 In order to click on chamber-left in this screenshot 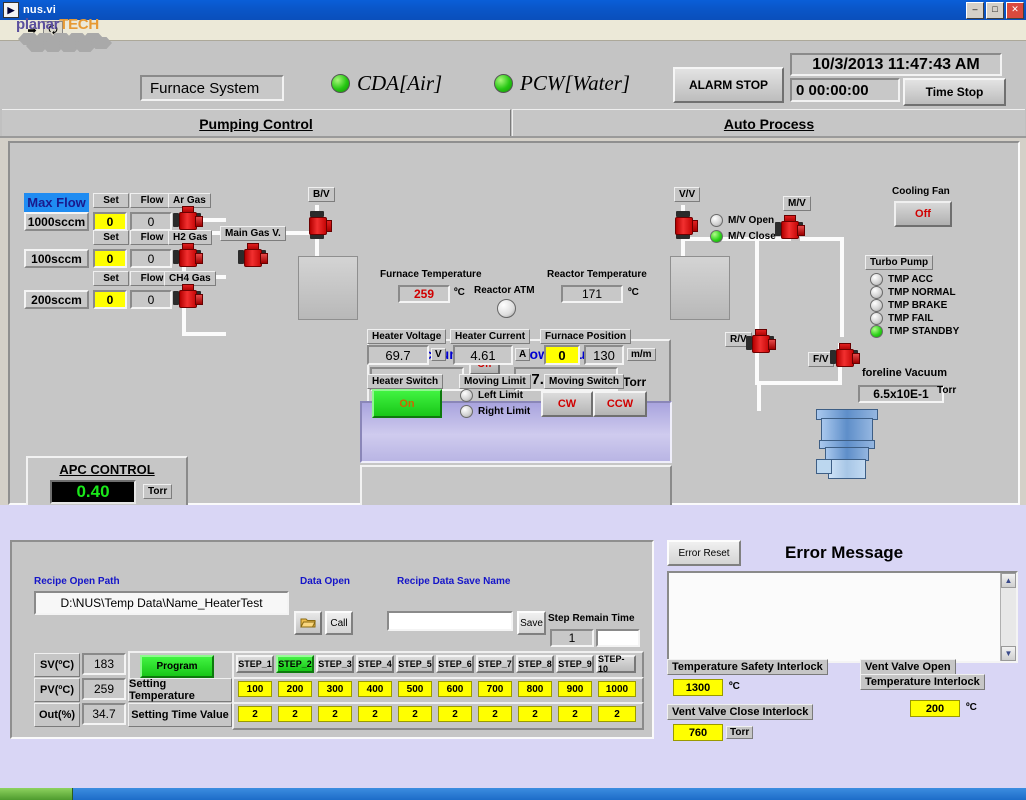, I will do `click(328, 288)`.